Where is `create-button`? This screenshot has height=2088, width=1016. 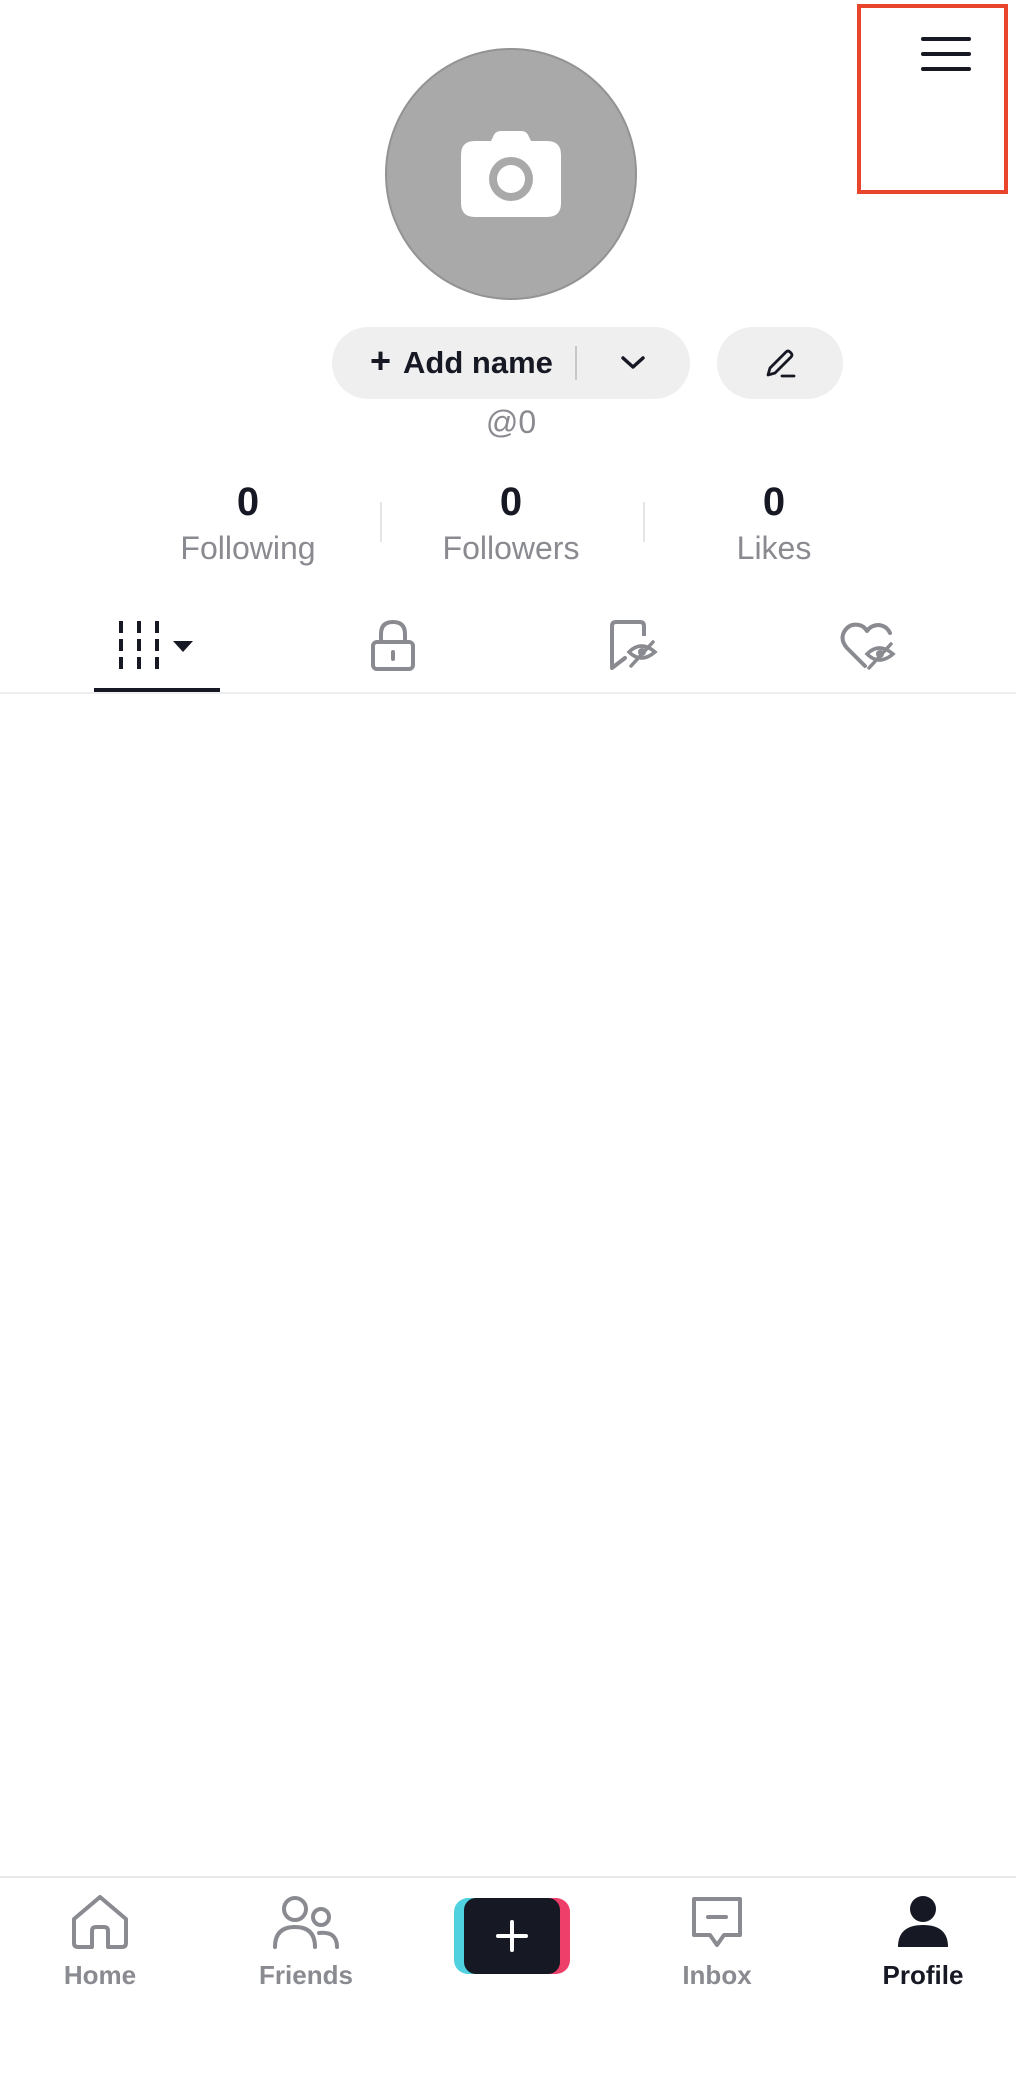
create-button is located at coordinates (512, 1936).